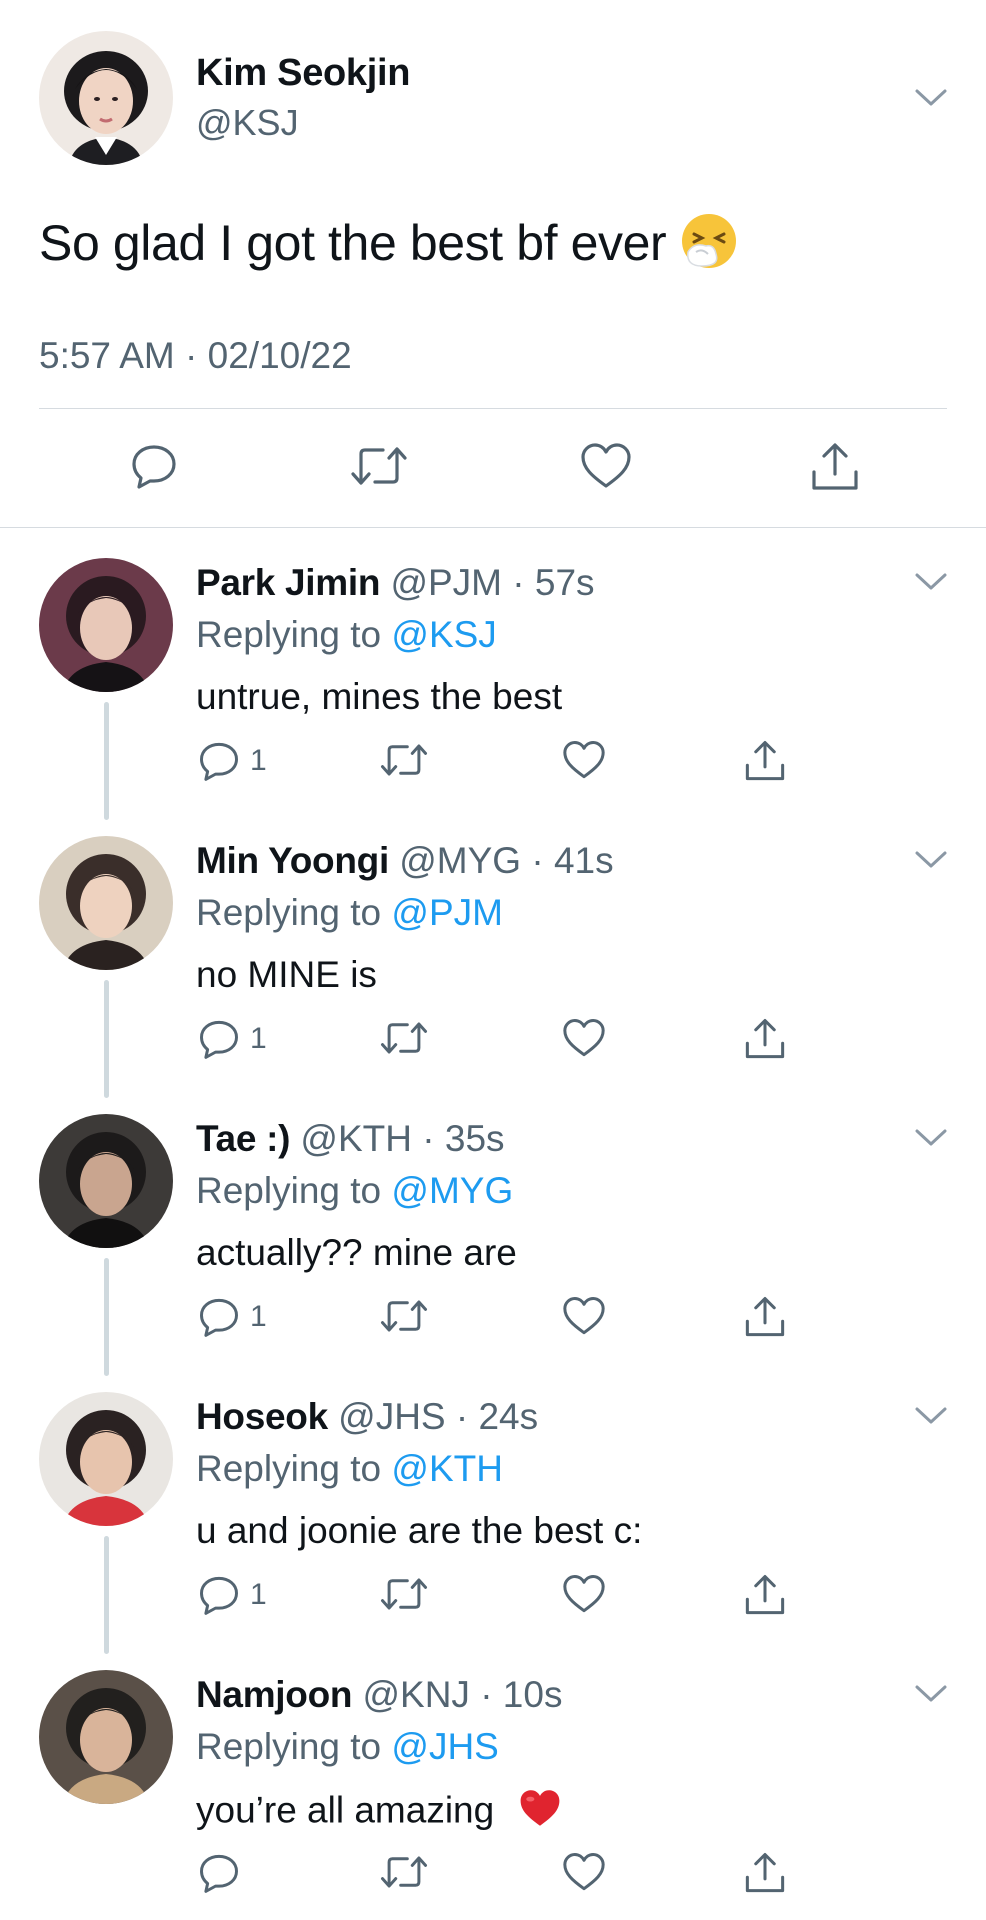  I want to click on reply-header: Tae :) @KTH · 35s, so click(350, 1139).